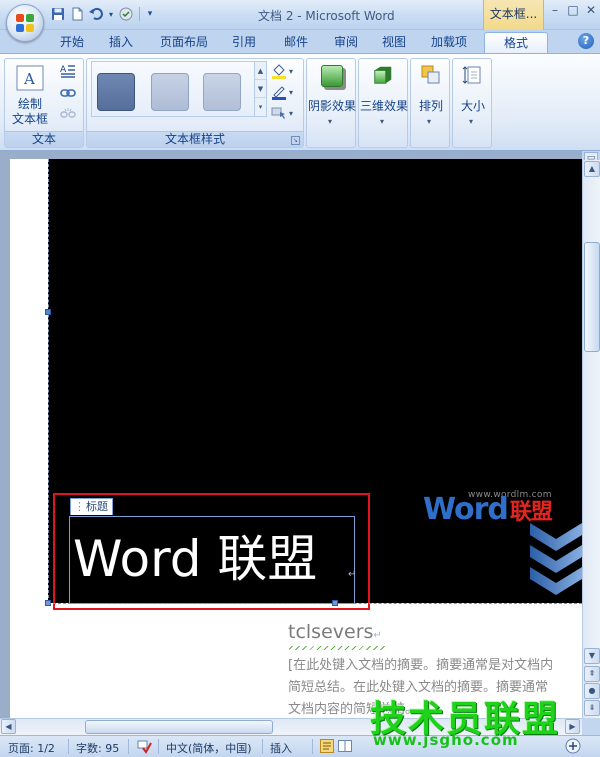 The width and height of the screenshot is (600, 757). What do you see at coordinates (291, 113) in the screenshot?
I see `change-shape-dropdown-icon: ▾` at bounding box center [291, 113].